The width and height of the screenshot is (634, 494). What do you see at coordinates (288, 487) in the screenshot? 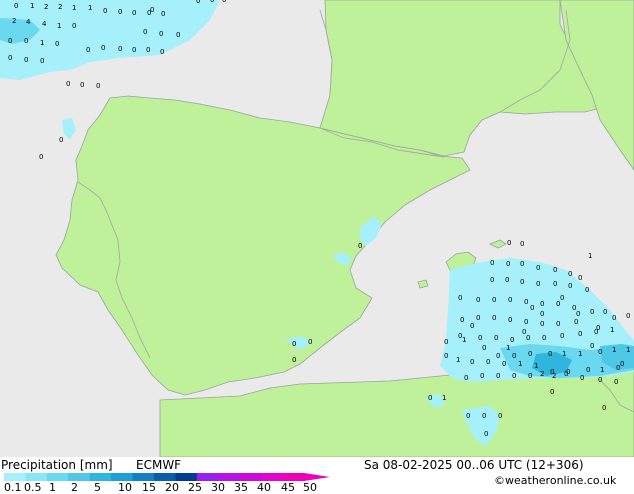
I see `scale-label: 45` at bounding box center [288, 487].